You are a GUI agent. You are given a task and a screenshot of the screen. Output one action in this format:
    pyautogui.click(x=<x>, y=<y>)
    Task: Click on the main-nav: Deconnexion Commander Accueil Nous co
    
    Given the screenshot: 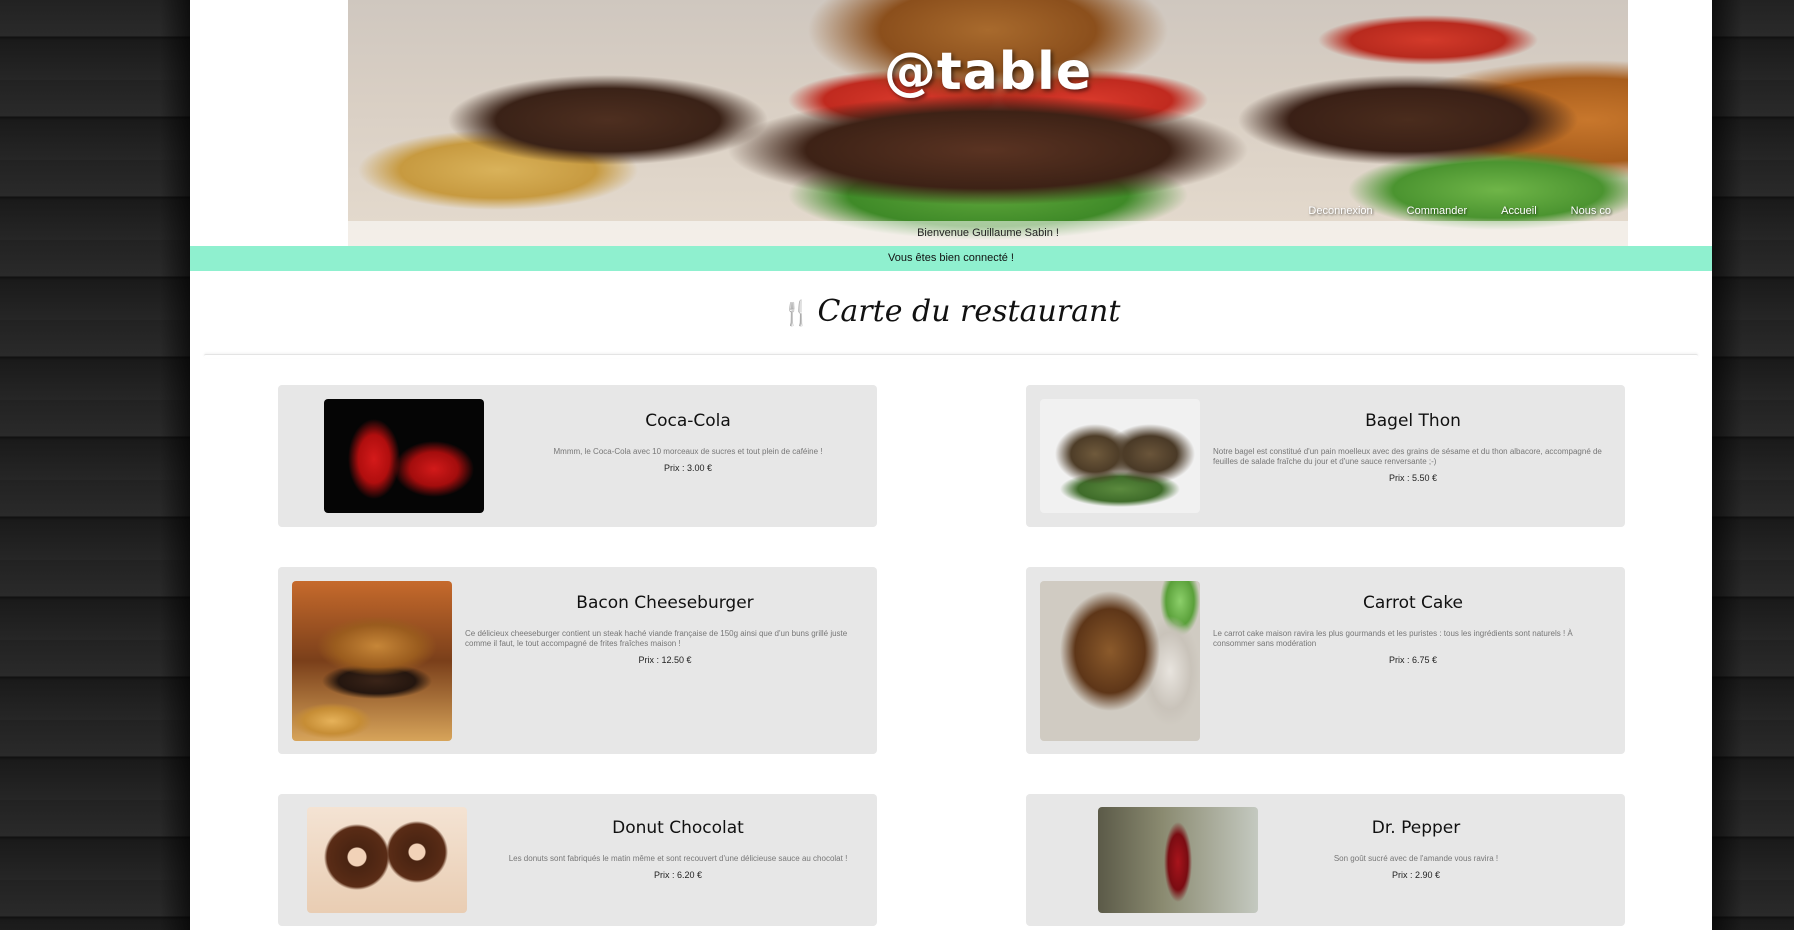 What is the action you would take?
    pyautogui.click(x=1459, y=213)
    